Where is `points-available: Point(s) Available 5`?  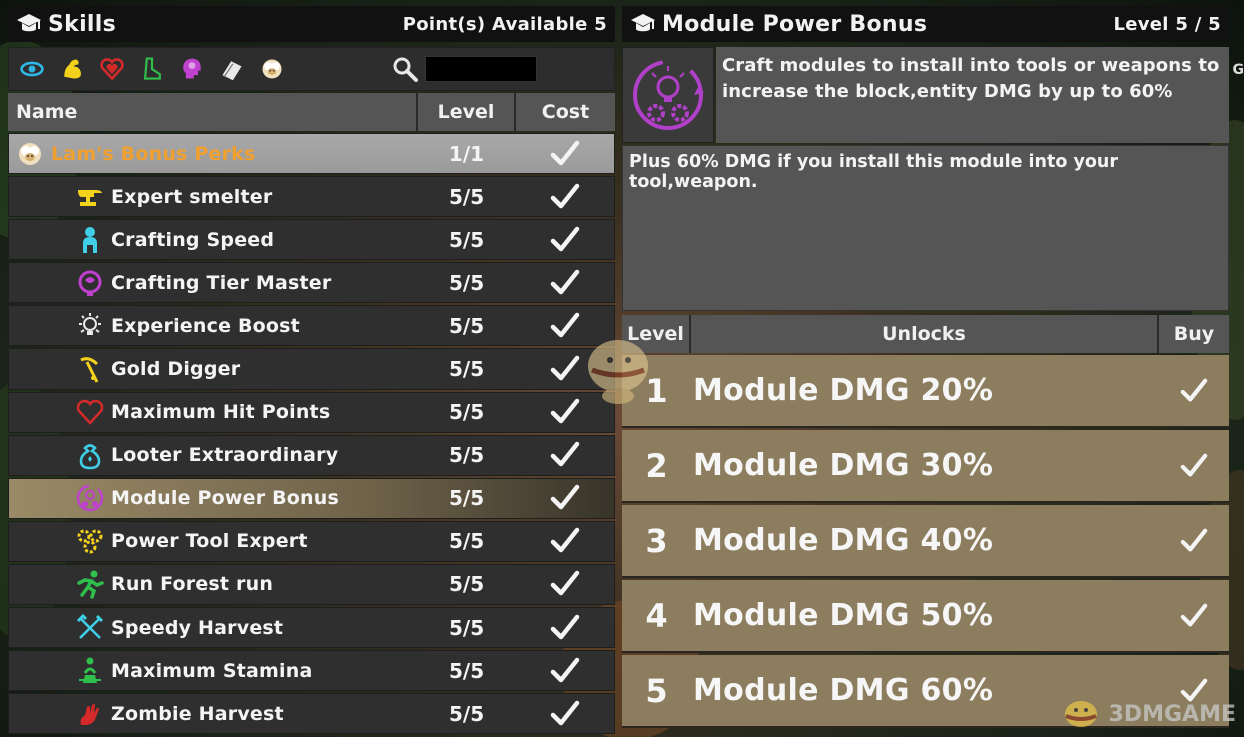
points-available: Point(s) Available 5 is located at coordinates (504, 24).